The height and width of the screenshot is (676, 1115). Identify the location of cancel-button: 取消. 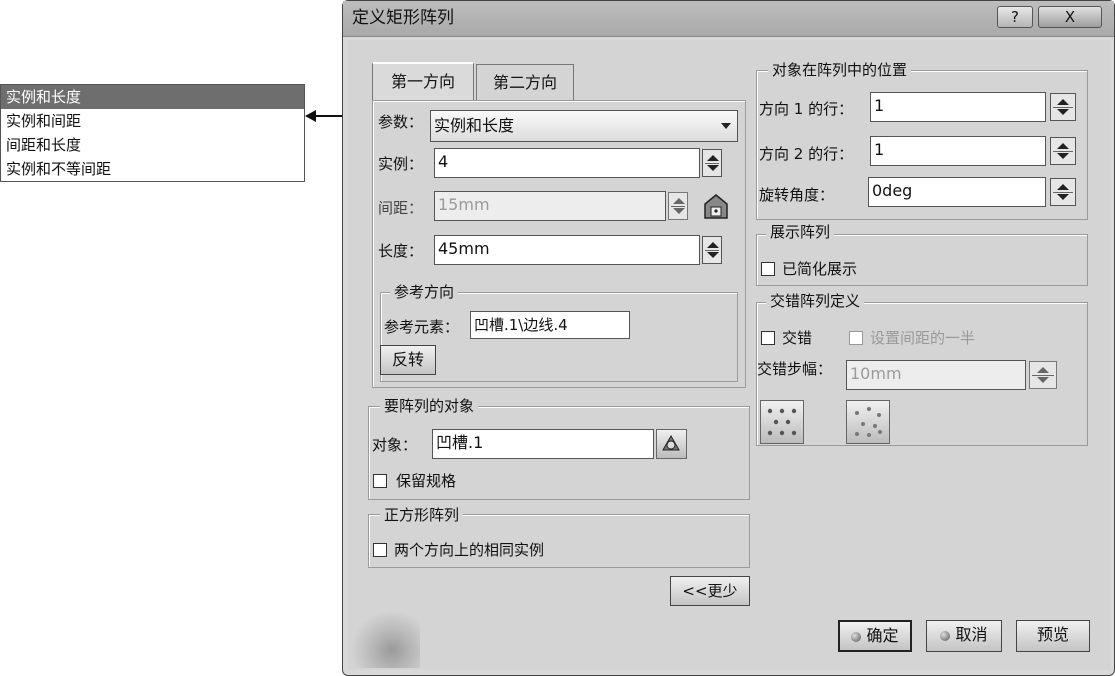
(964, 636).